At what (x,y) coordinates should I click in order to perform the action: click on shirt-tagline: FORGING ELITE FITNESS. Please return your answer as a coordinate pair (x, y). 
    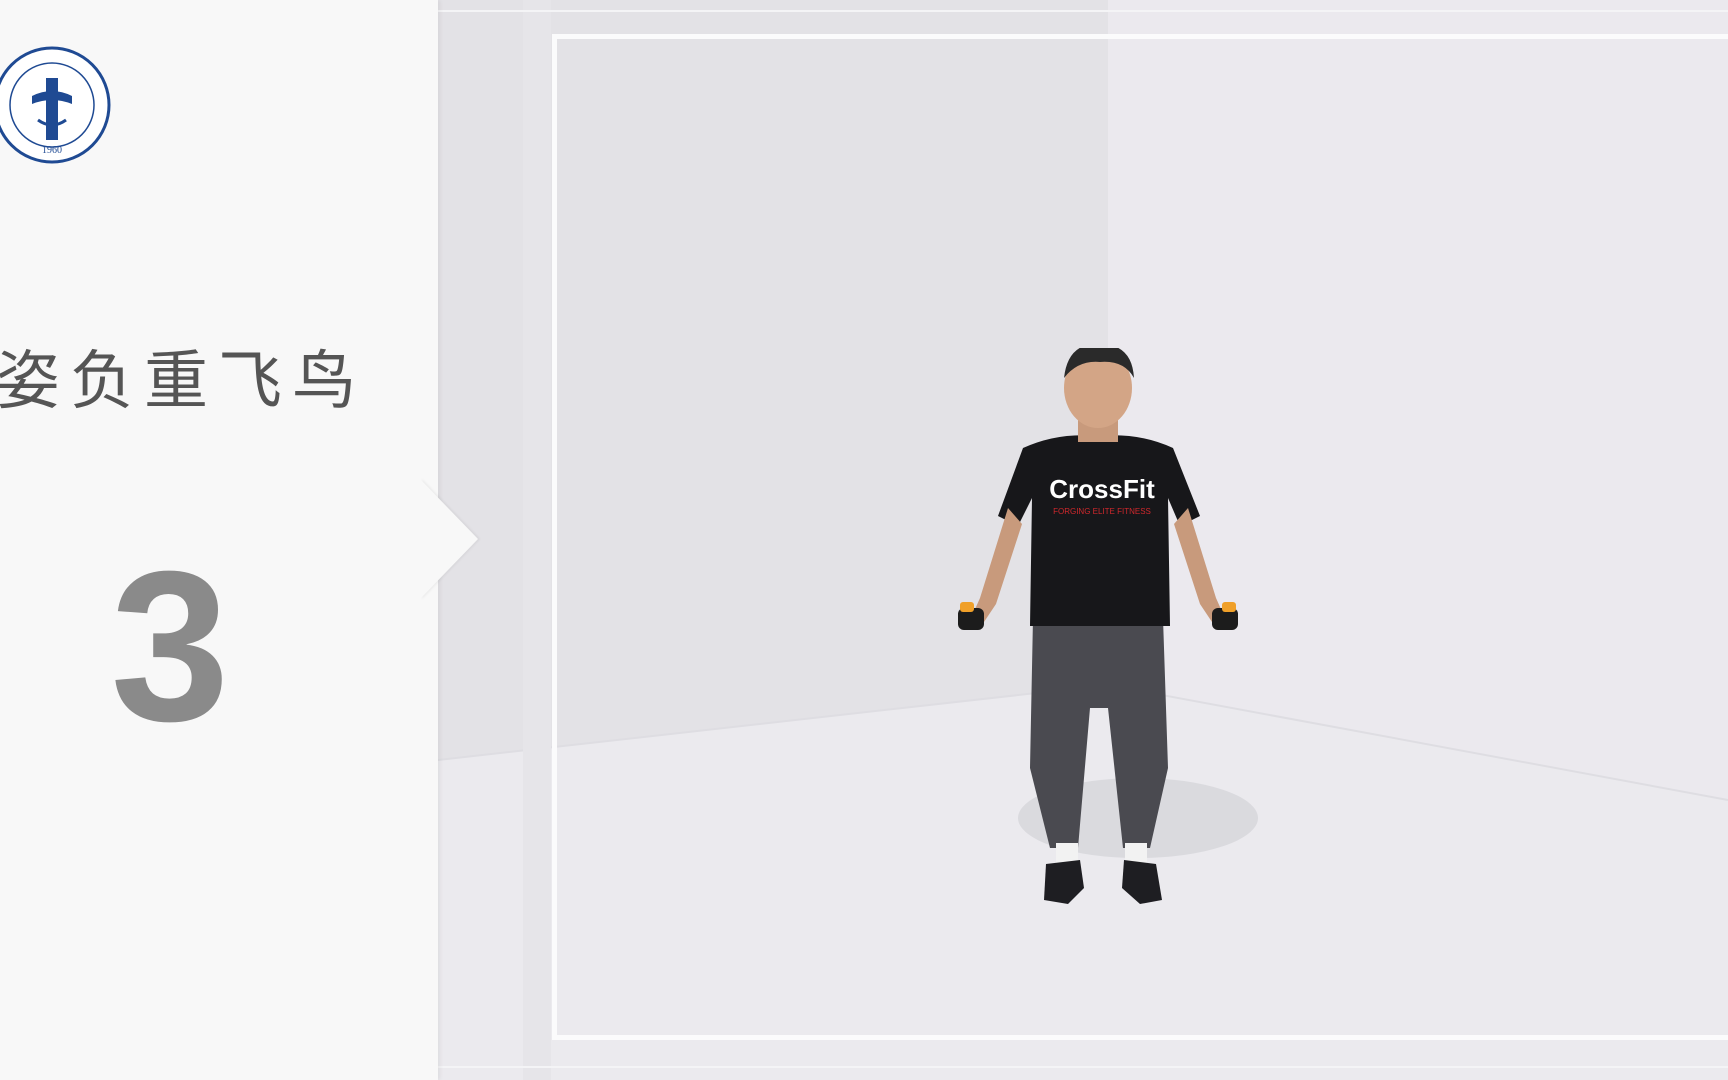
    Looking at the image, I should click on (1102, 511).